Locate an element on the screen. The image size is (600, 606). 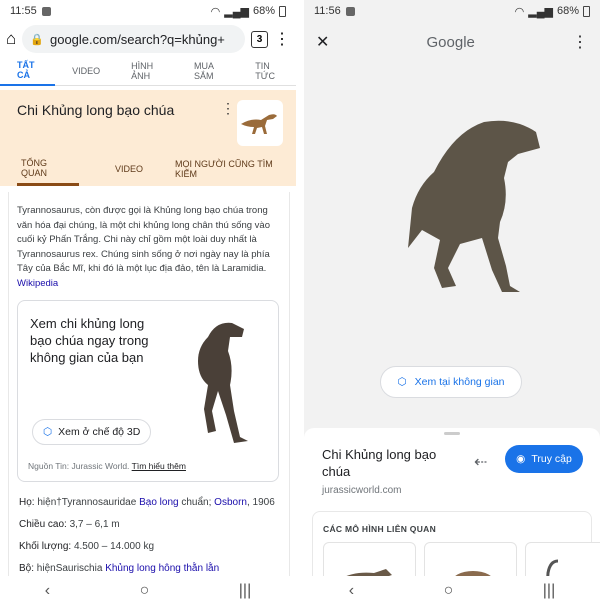
kp-tabs: TỔNG QUAN VIDEO MỌI NGƯỜI CŨNG TÌM KIẾM is located at coordinates (148, 169).